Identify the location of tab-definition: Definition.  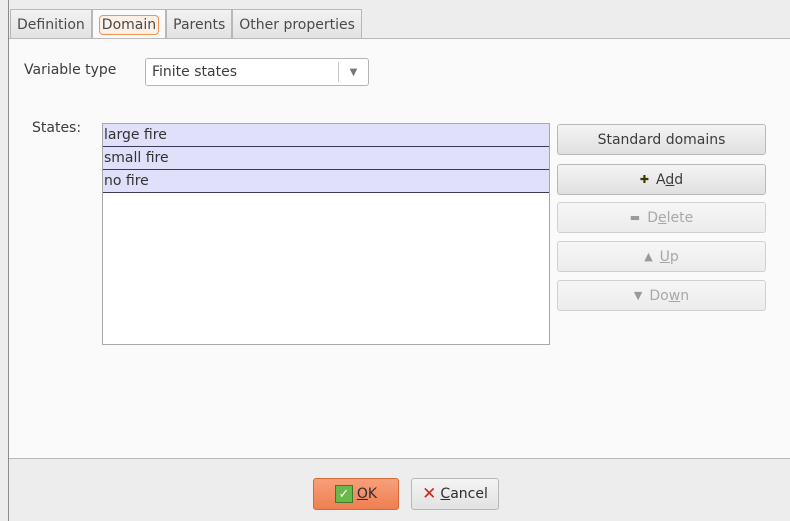
(51, 24).